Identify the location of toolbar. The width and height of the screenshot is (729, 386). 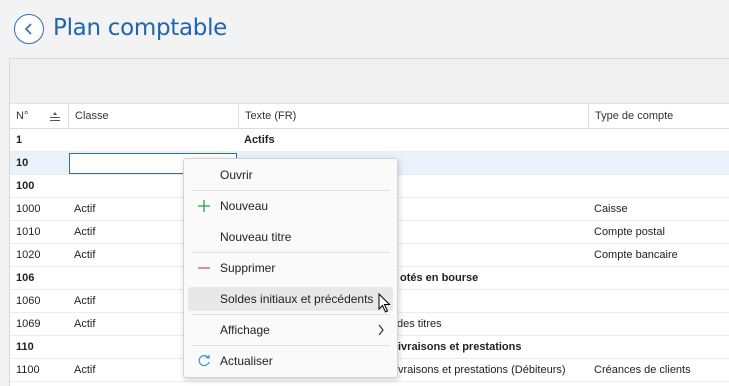
(369, 81).